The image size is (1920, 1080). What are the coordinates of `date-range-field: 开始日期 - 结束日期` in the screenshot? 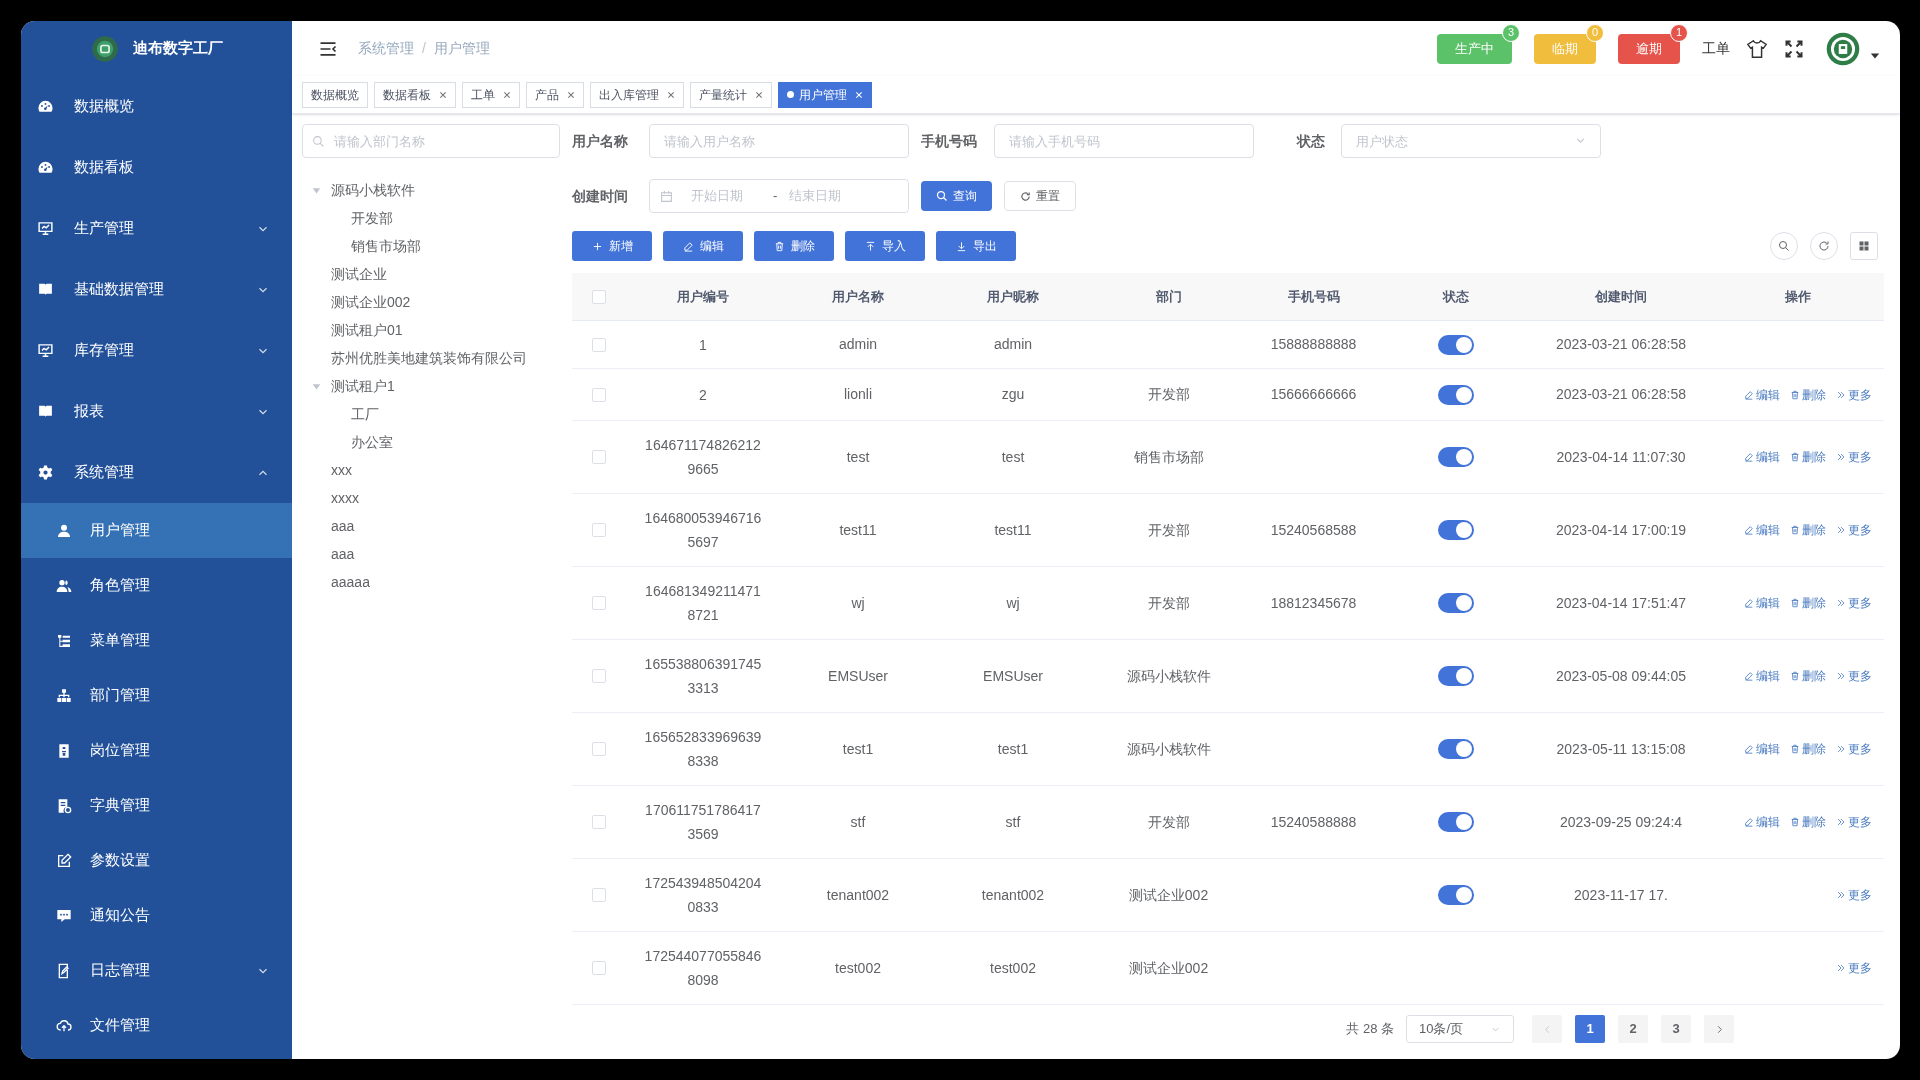 It's located at (779, 196).